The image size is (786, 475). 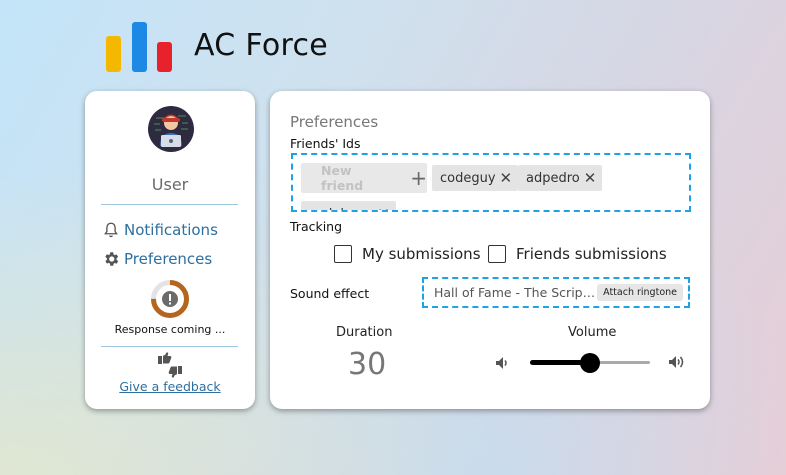 I want to click on volume-down-icon, so click(x=502, y=363).